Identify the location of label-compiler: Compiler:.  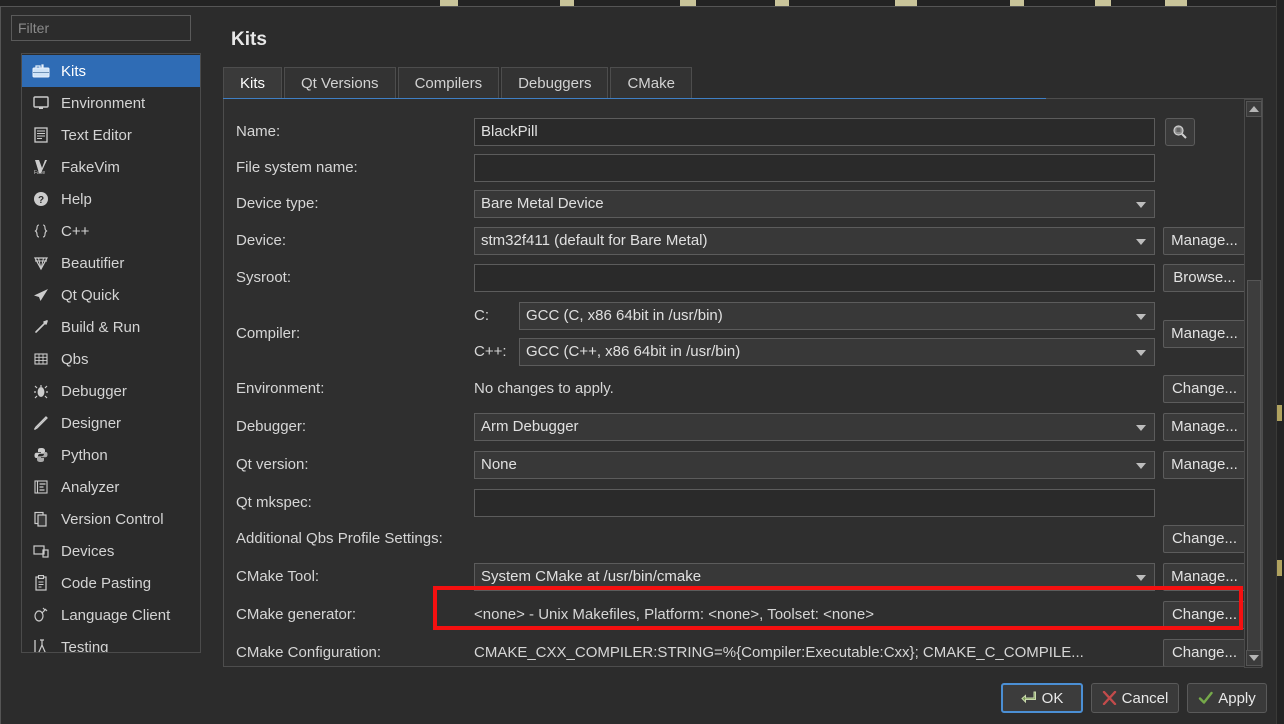
(268, 333).